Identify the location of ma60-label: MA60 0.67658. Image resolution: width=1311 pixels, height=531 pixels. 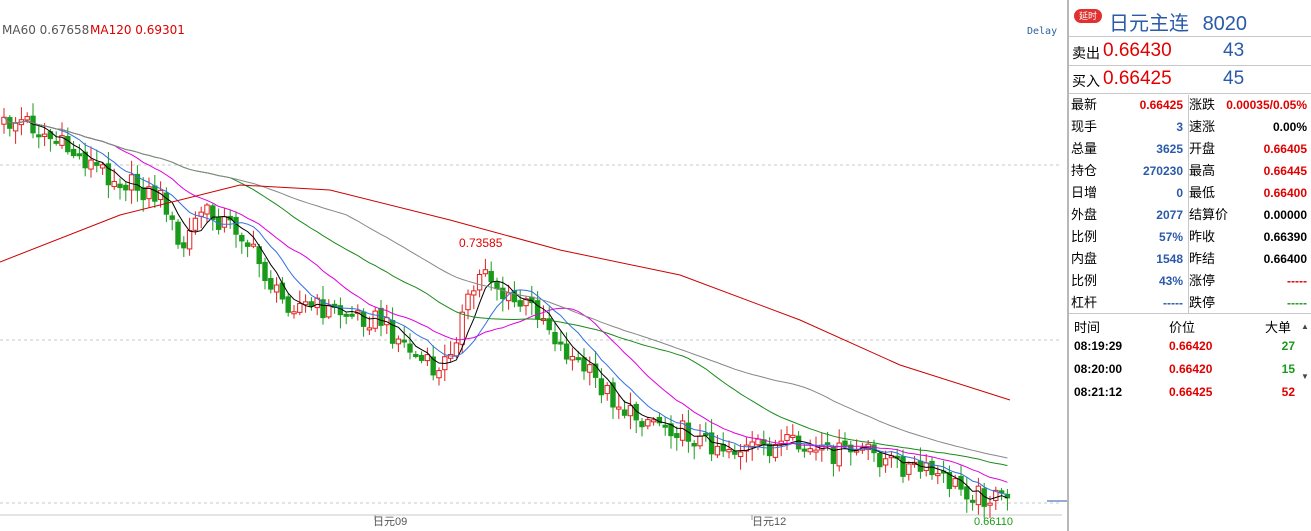
(46, 30).